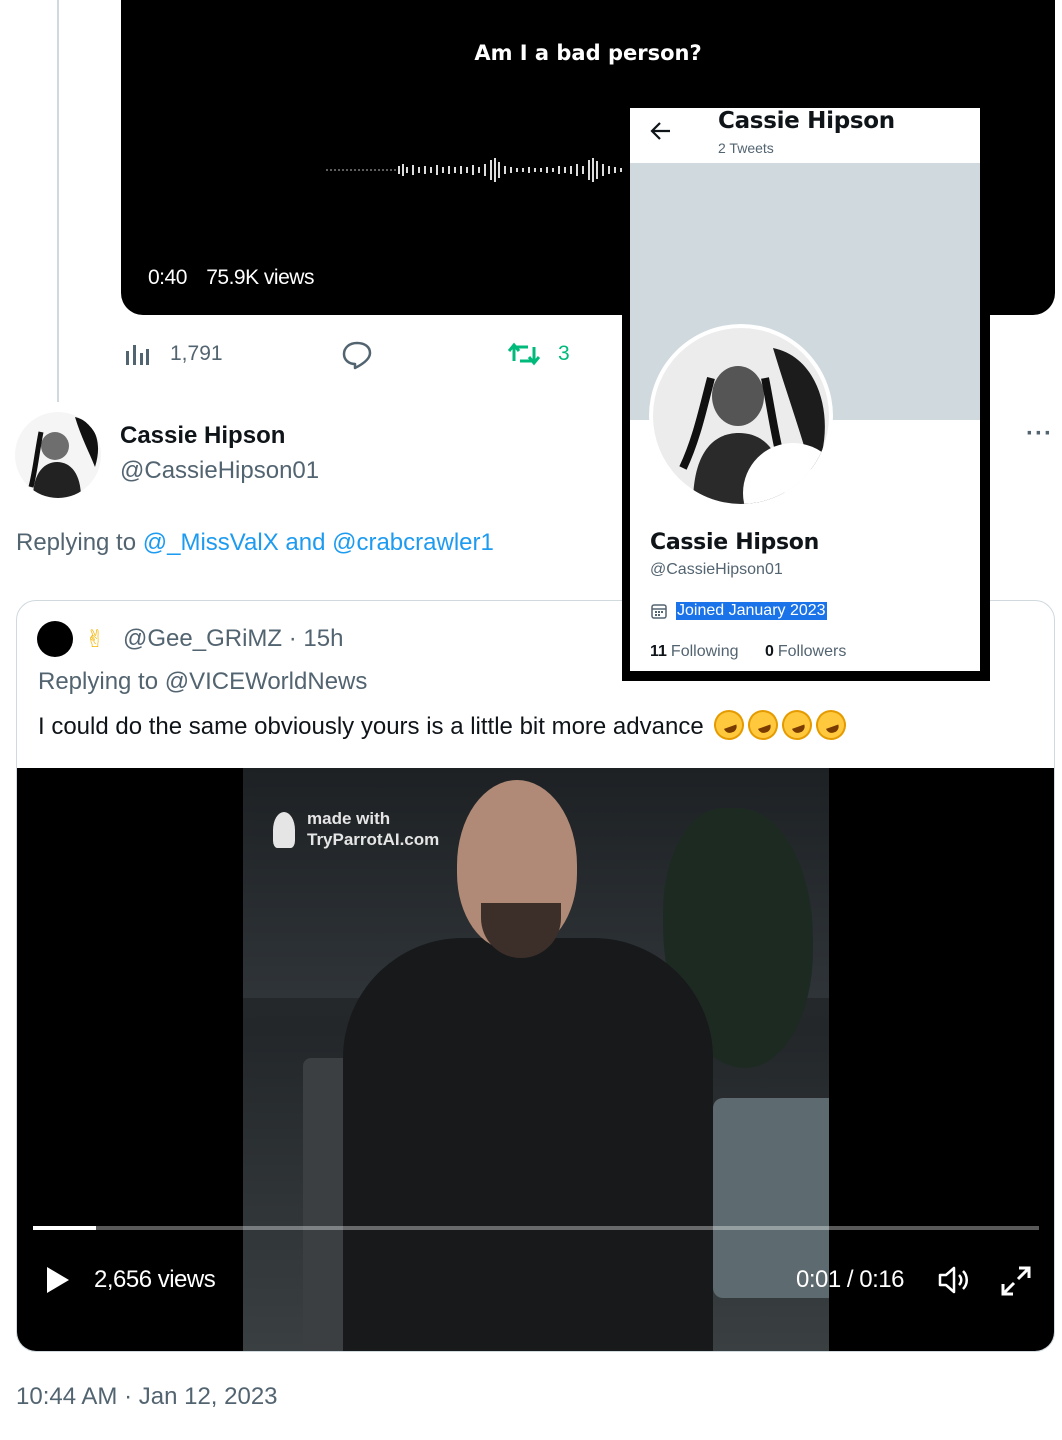 The height and width of the screenshot is (1440, 1062). I want to click on watermark-line-2: TryParrotAI.com, so click(373, 839).